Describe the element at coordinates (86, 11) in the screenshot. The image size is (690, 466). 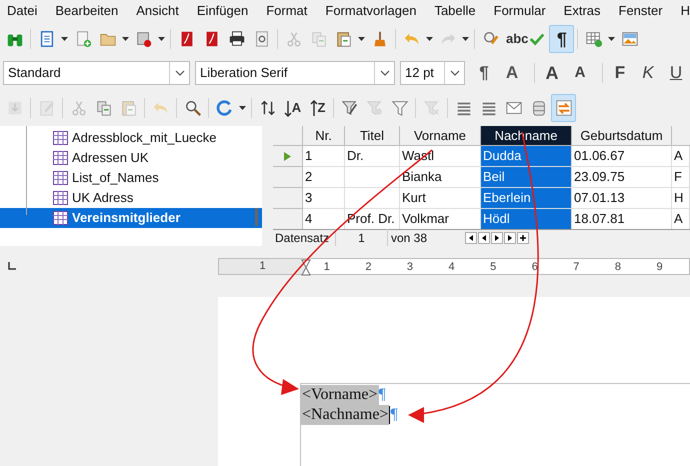
I see `menu-item: Bearbeiten` at that location.